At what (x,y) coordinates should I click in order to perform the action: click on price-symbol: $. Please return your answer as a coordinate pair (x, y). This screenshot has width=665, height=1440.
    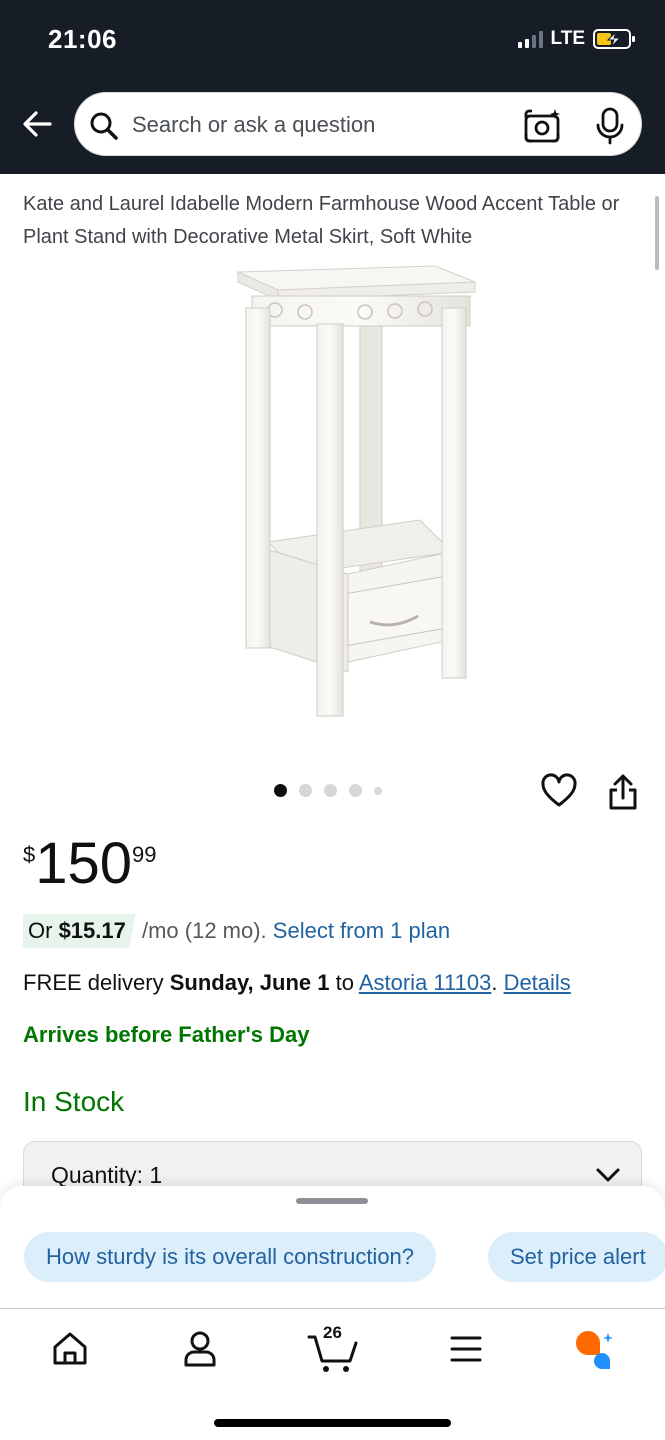
    Looking at the image, I should click on (29, 854).